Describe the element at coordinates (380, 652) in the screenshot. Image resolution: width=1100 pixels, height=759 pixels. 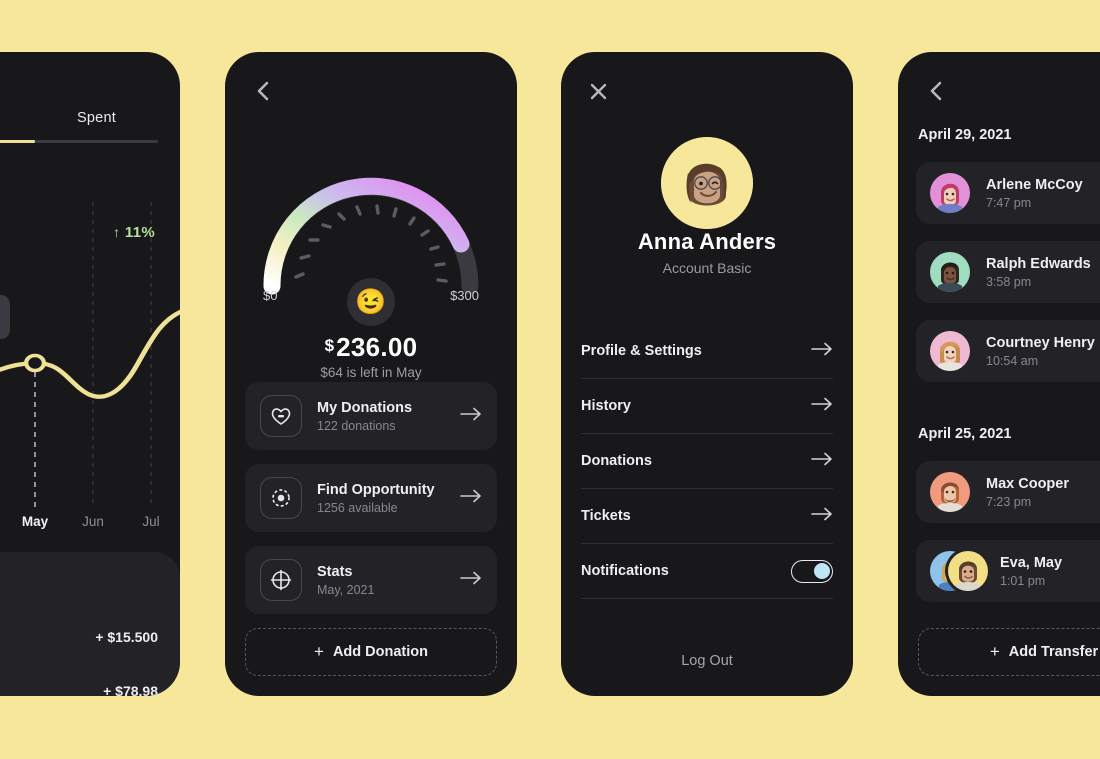
I see `add-donation-label: Add Donation` at that location.